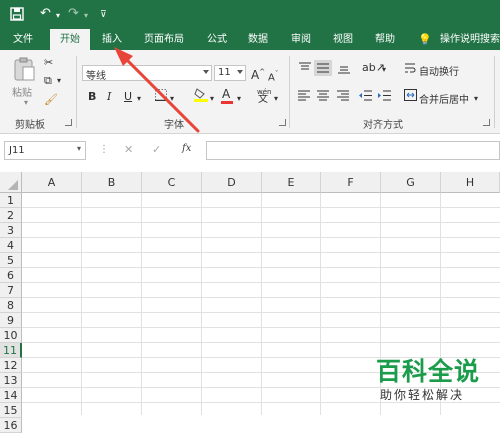 The image size is (500, 433). I want to click on watermark-brand: 百科全说, so click(428, 371).